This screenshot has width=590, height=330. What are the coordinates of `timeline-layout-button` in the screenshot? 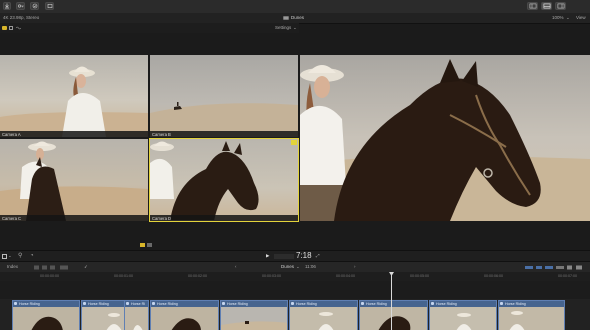 It's located at (546, 6).